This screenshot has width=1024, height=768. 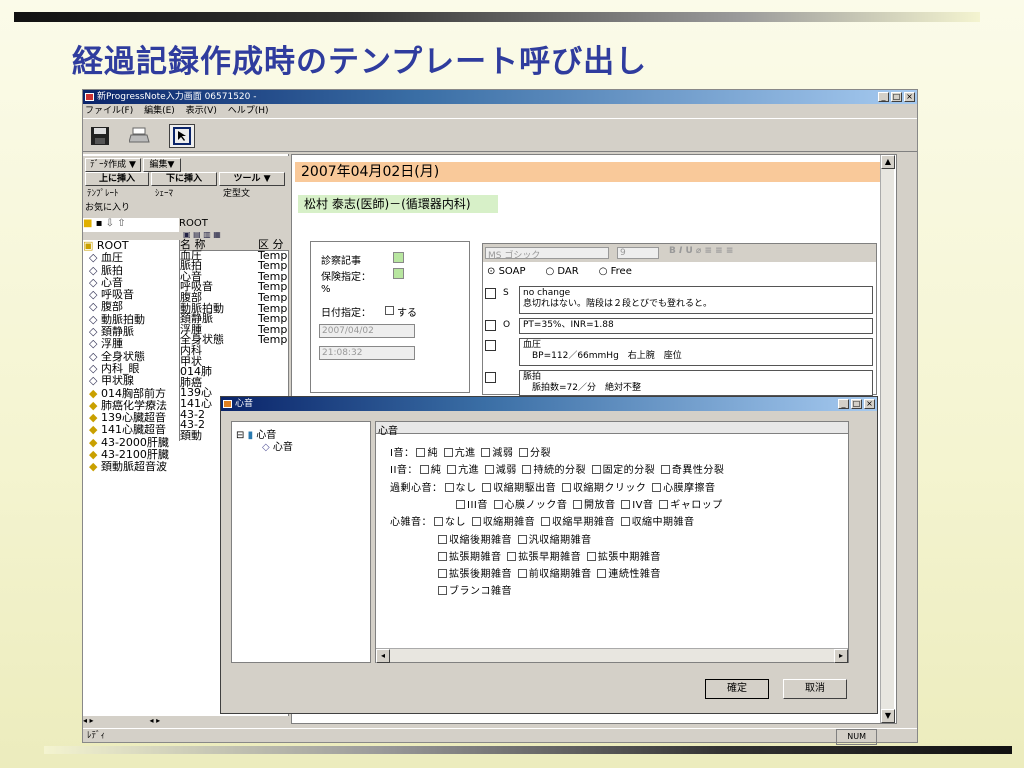 I want to click on entry-pulse-text: 脈拍 脈拍数=72／分 絶対不整, so click(x=696, y=383).